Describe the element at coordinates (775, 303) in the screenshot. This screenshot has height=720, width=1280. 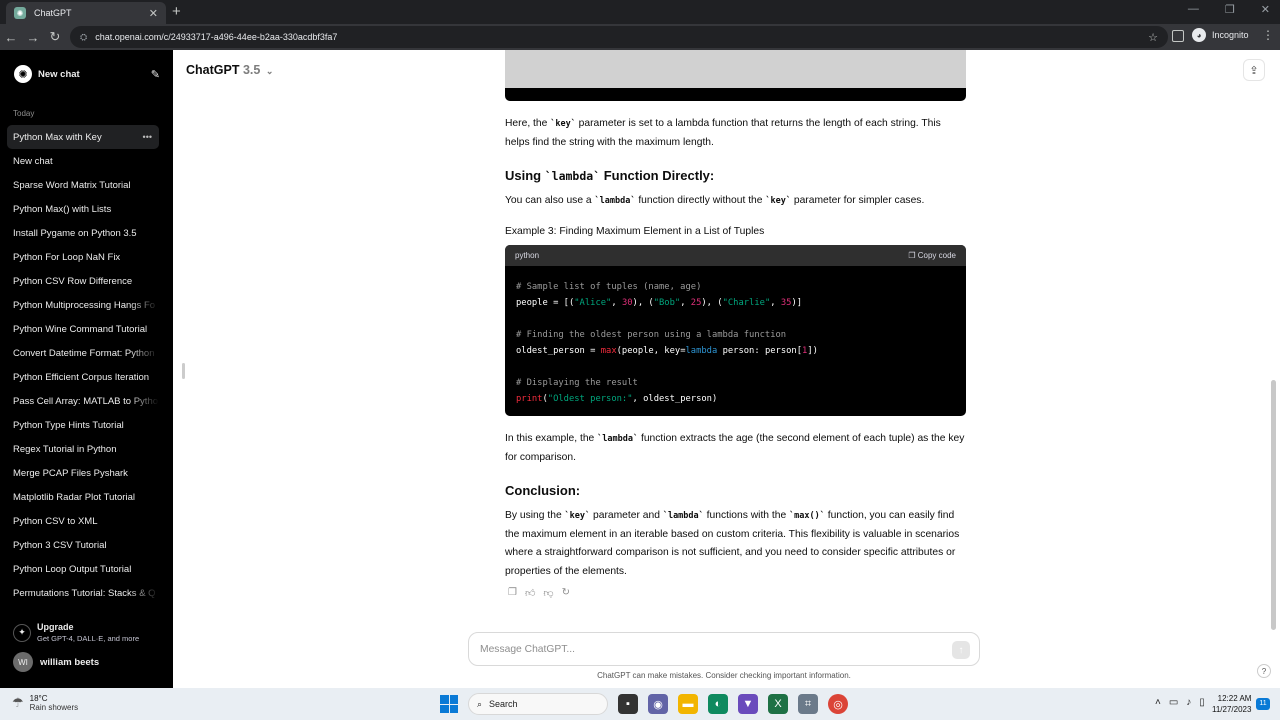
I see `code-token: ,` at that location.